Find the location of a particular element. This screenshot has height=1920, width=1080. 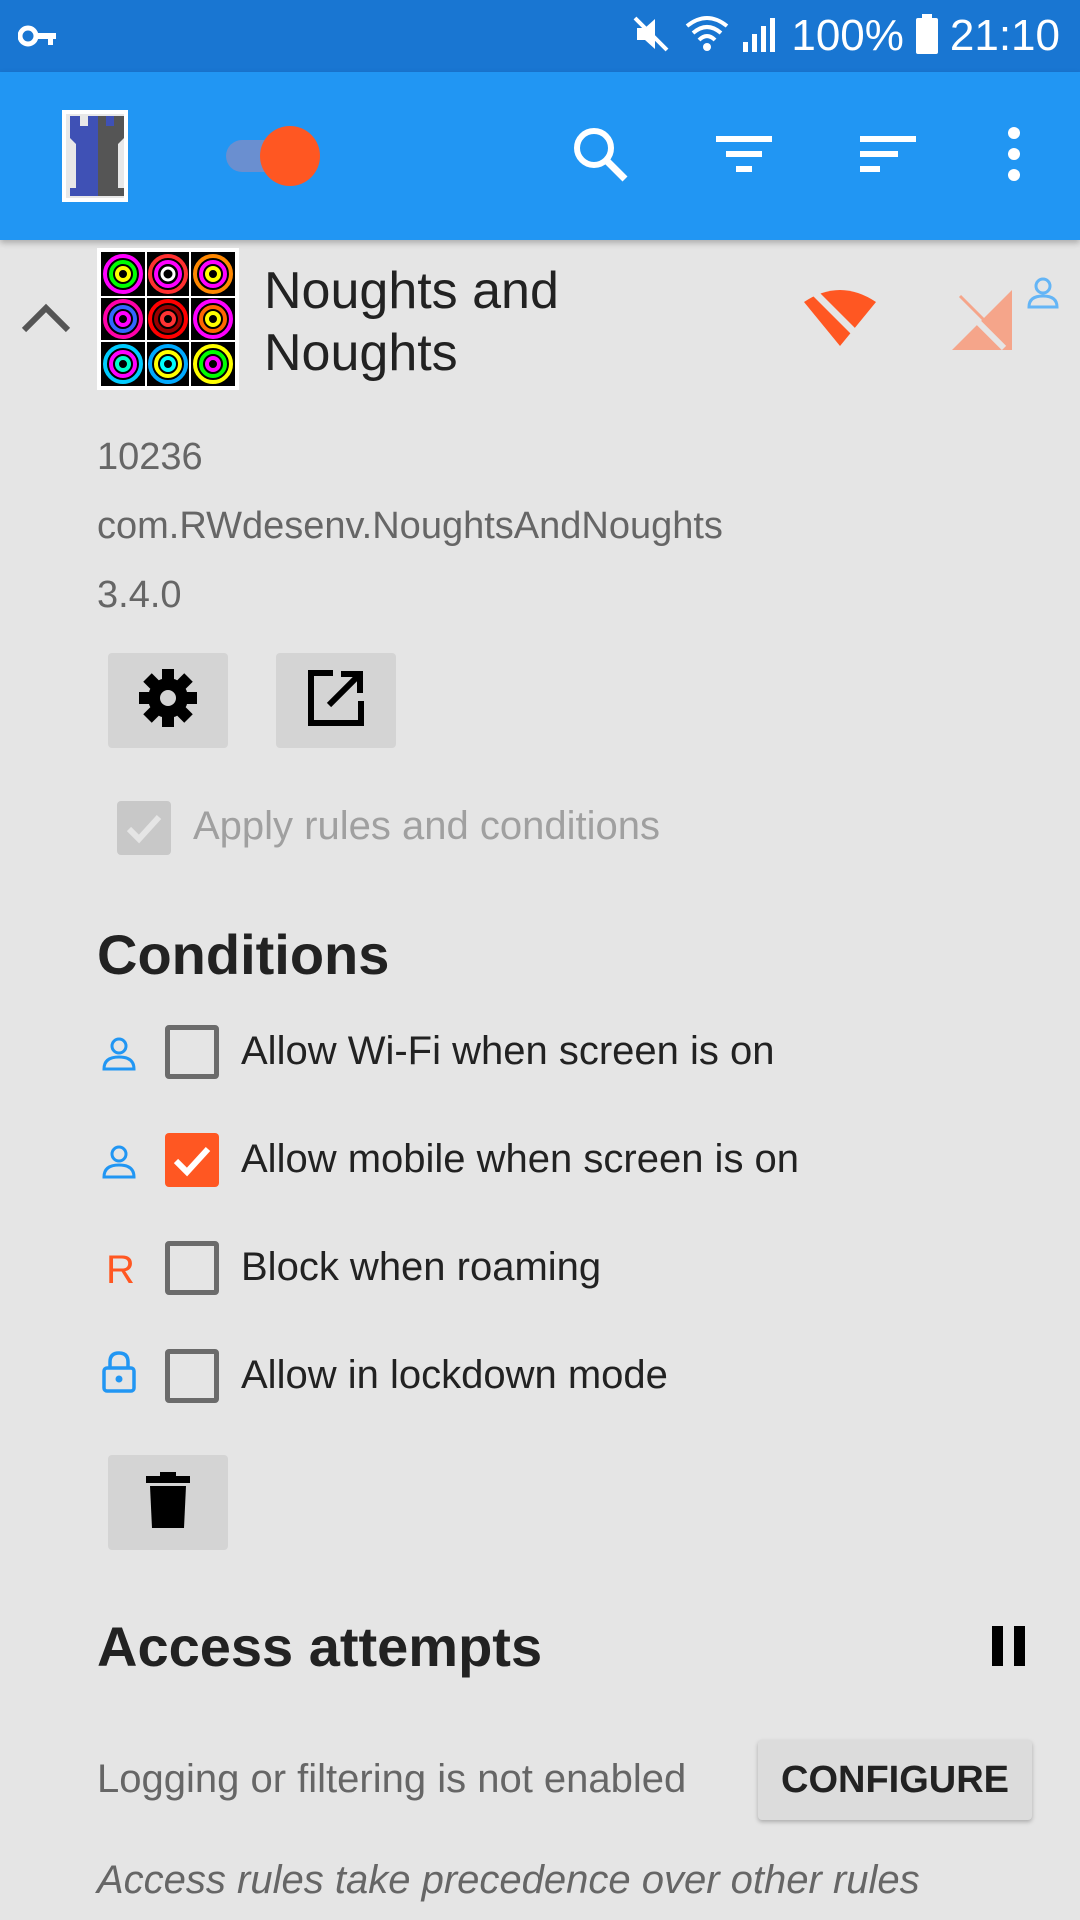

app-icon is located at coordinates (168, 319).